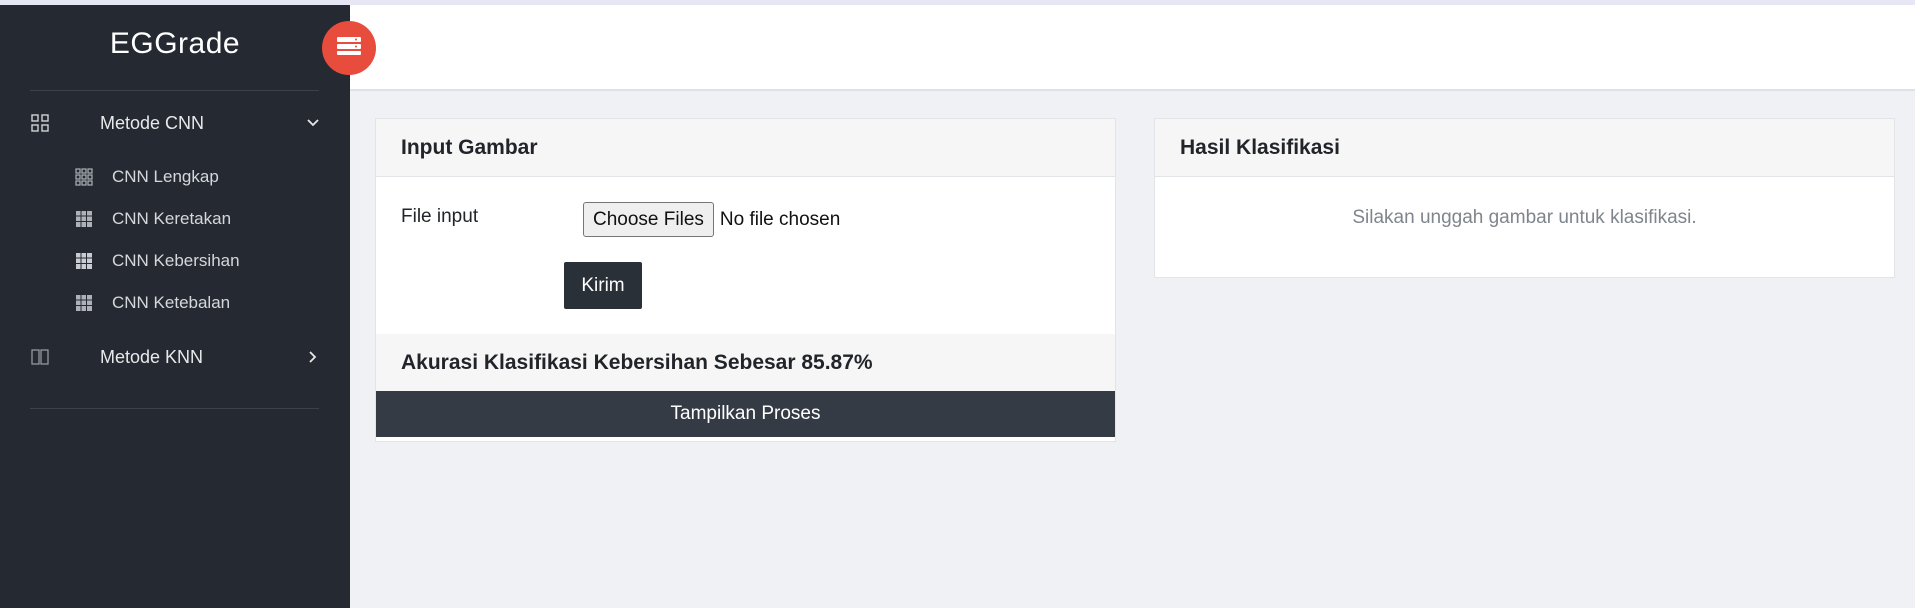 This screenshot has width=1915, height=608. What do you see at coordinates (40, 123) in the screenshot?
I see `grid-icon` at bounding box center [40, 123].